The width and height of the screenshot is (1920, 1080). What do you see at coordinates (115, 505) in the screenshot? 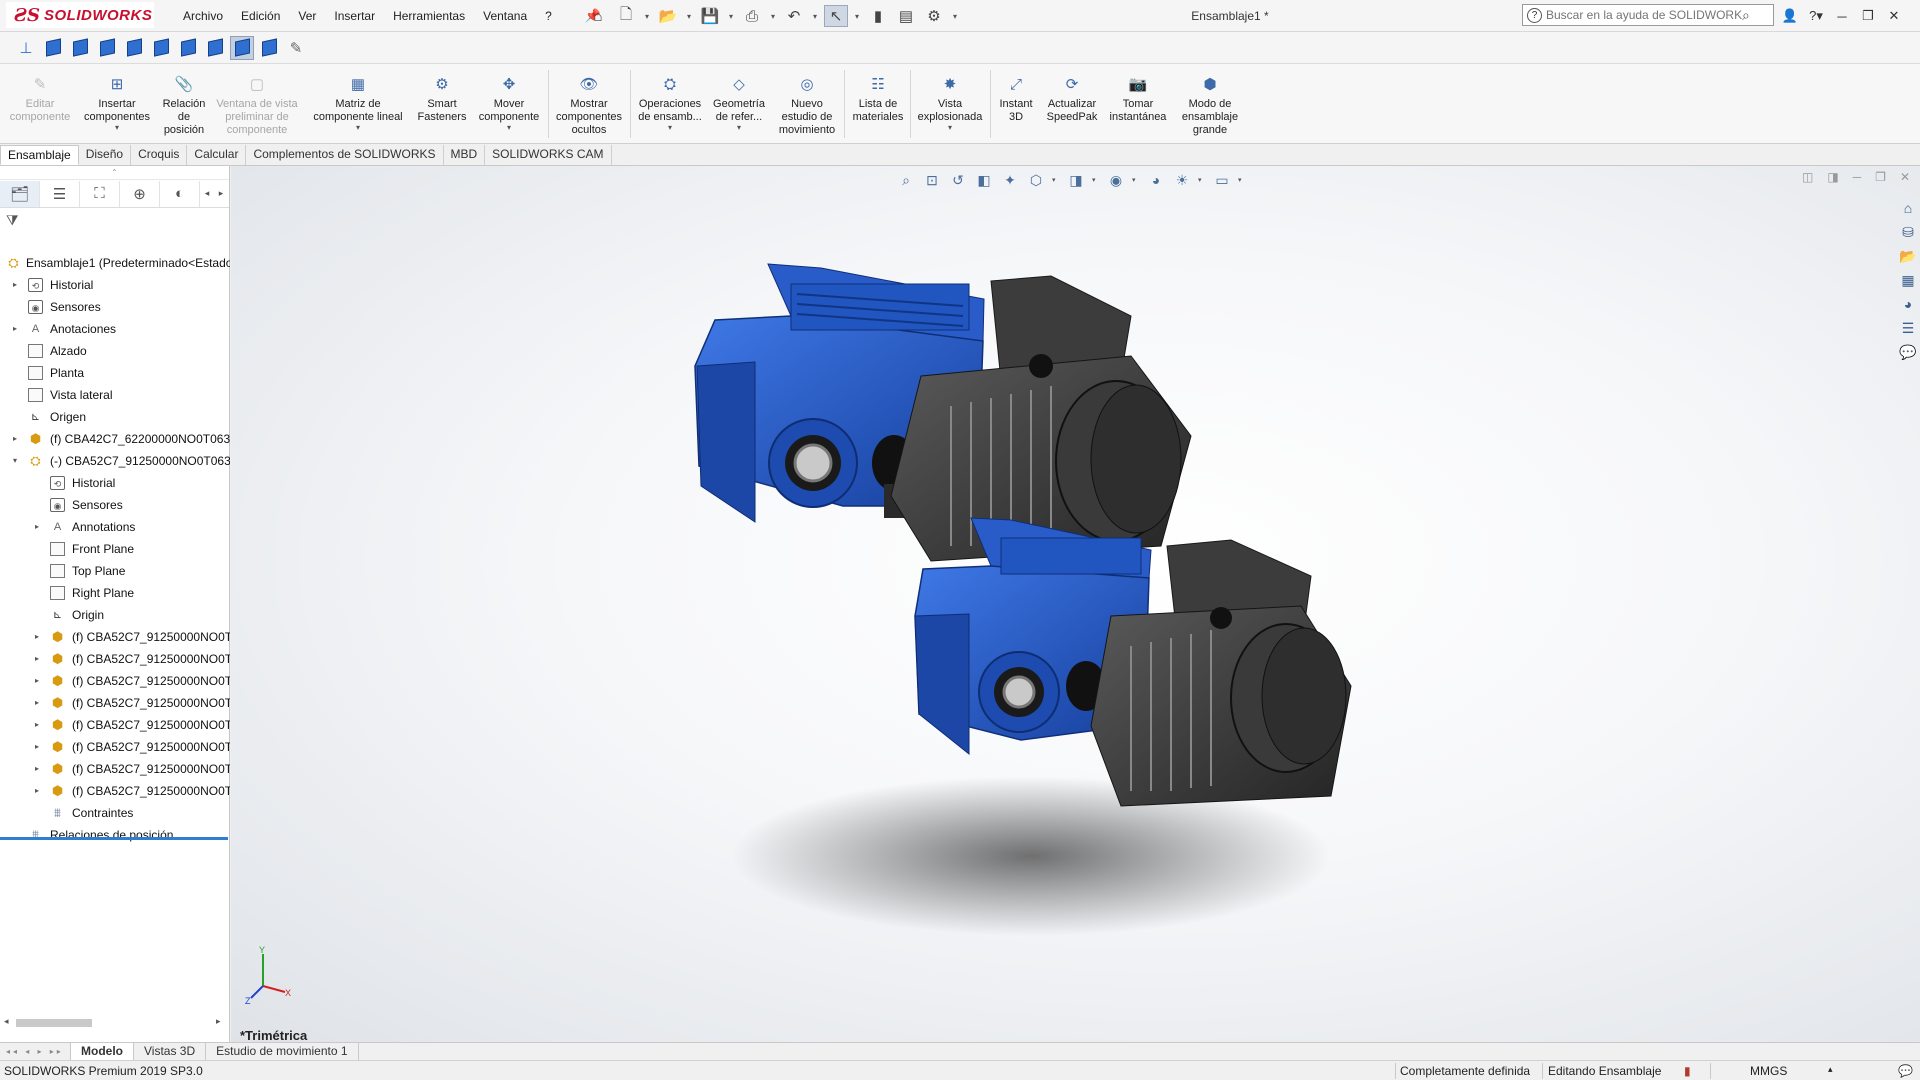
I see `tree-node: ◉ Sensores` at bounding box center [115, 505].